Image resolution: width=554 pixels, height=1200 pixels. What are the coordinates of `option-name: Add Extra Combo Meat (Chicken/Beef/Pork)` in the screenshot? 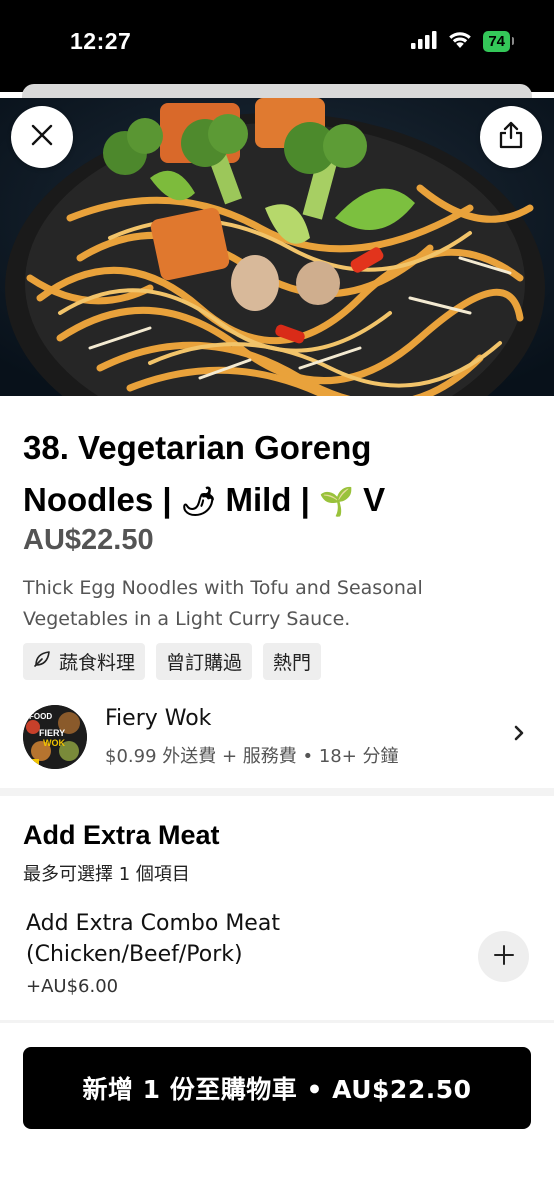 It's located at (246, 939).